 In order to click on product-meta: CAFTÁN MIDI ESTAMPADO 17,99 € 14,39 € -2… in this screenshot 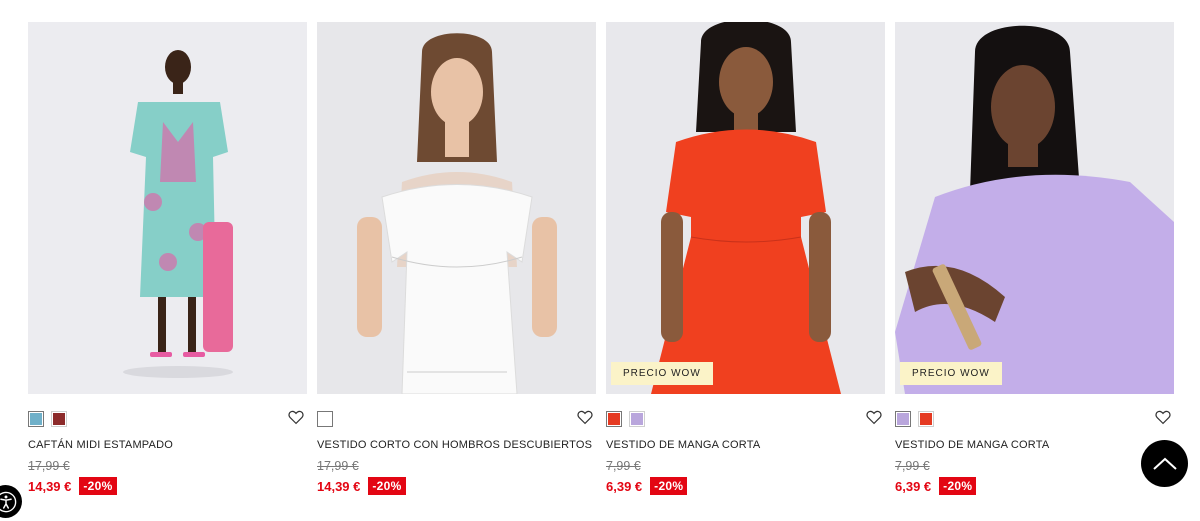, I will do `click(167, 449)`.